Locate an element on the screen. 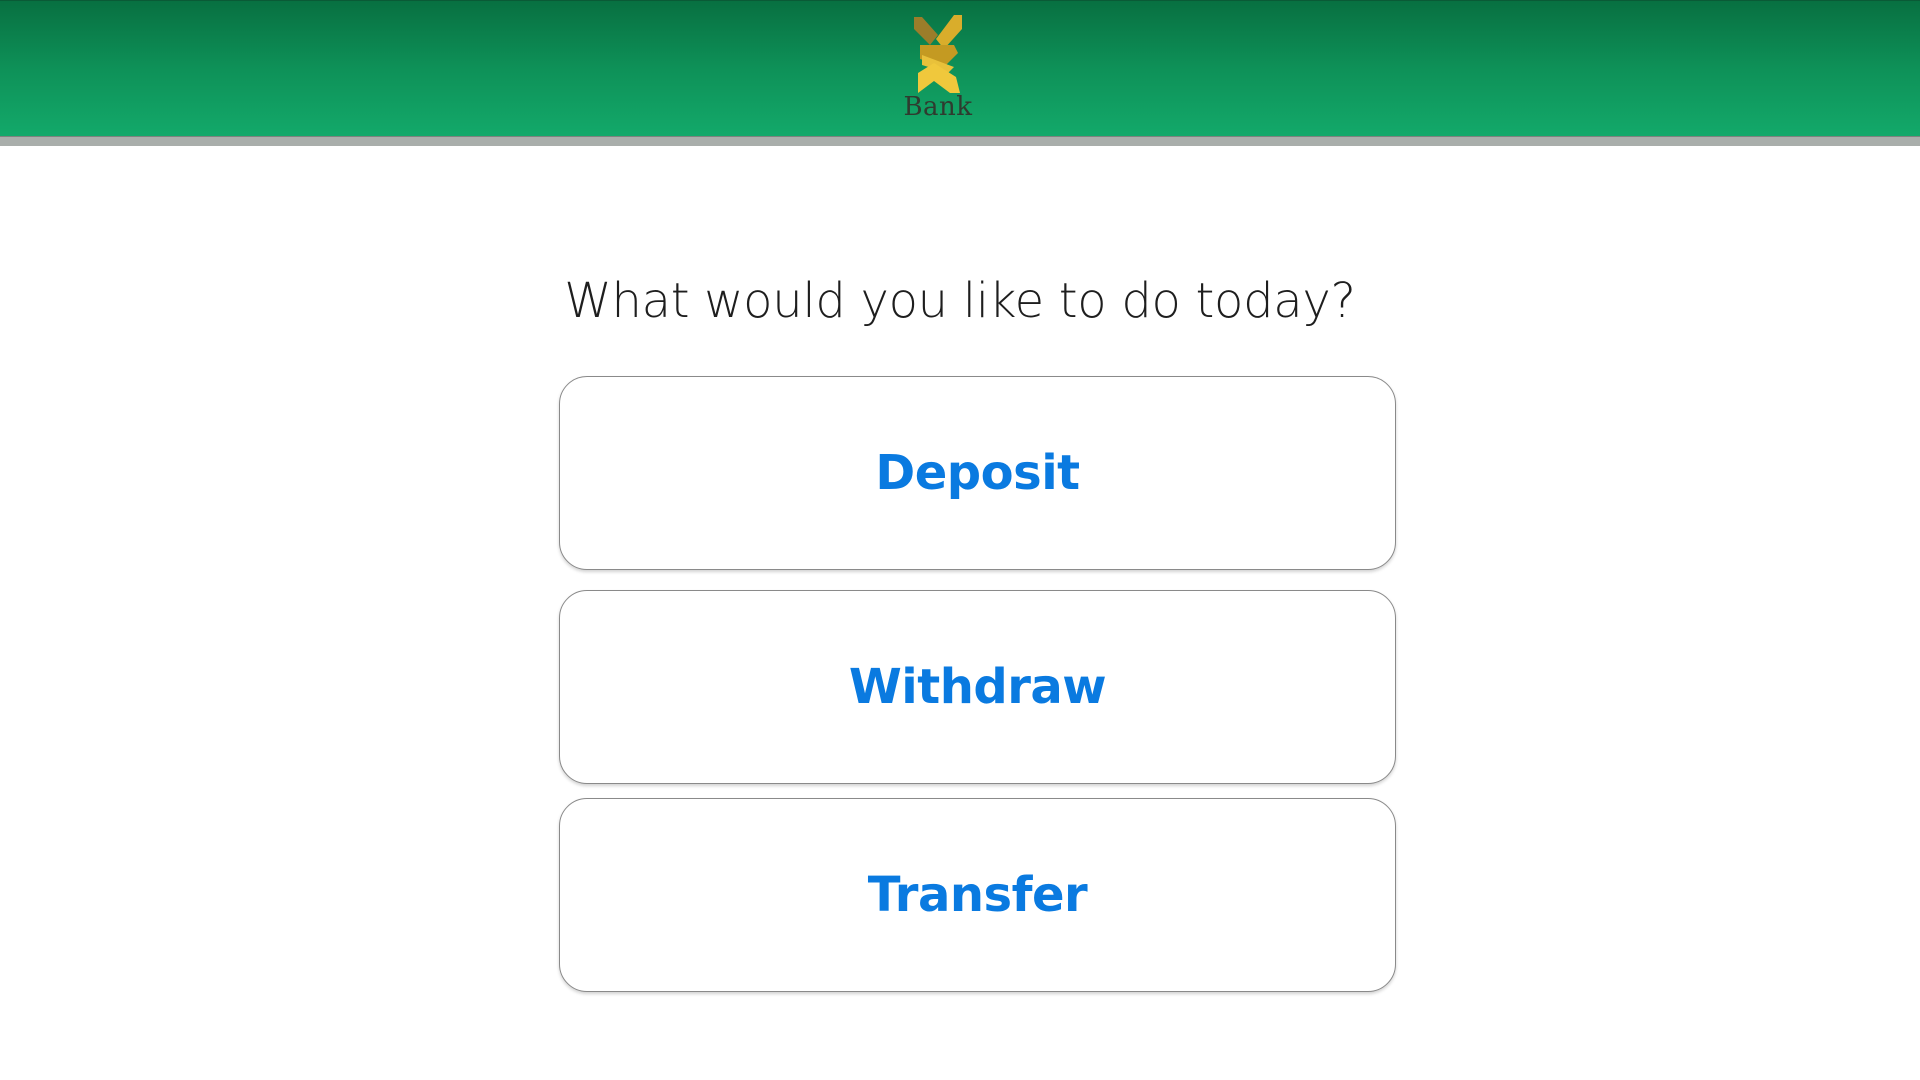 Image resolution: width=1920 pixels, height=1080 pixels. deposit-button: Deposit is located at coordinates (977, 473).